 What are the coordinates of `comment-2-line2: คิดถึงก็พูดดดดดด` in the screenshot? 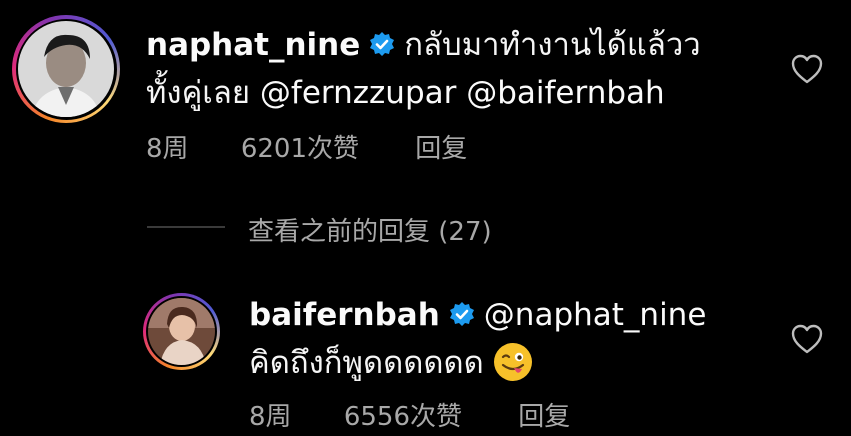 It's located at (390, 363).